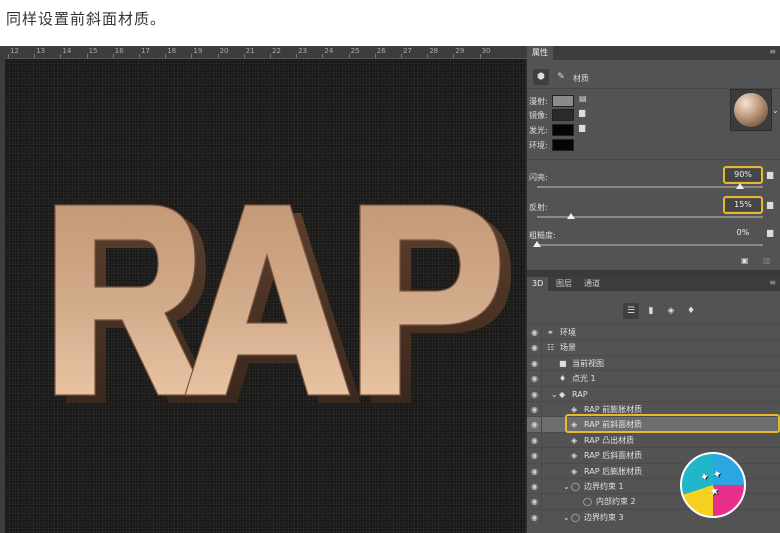 The image size is (780, 533). Describe the element at coordinates (650, 187) in the screenshot. I see `shine-slider-track` at that location.